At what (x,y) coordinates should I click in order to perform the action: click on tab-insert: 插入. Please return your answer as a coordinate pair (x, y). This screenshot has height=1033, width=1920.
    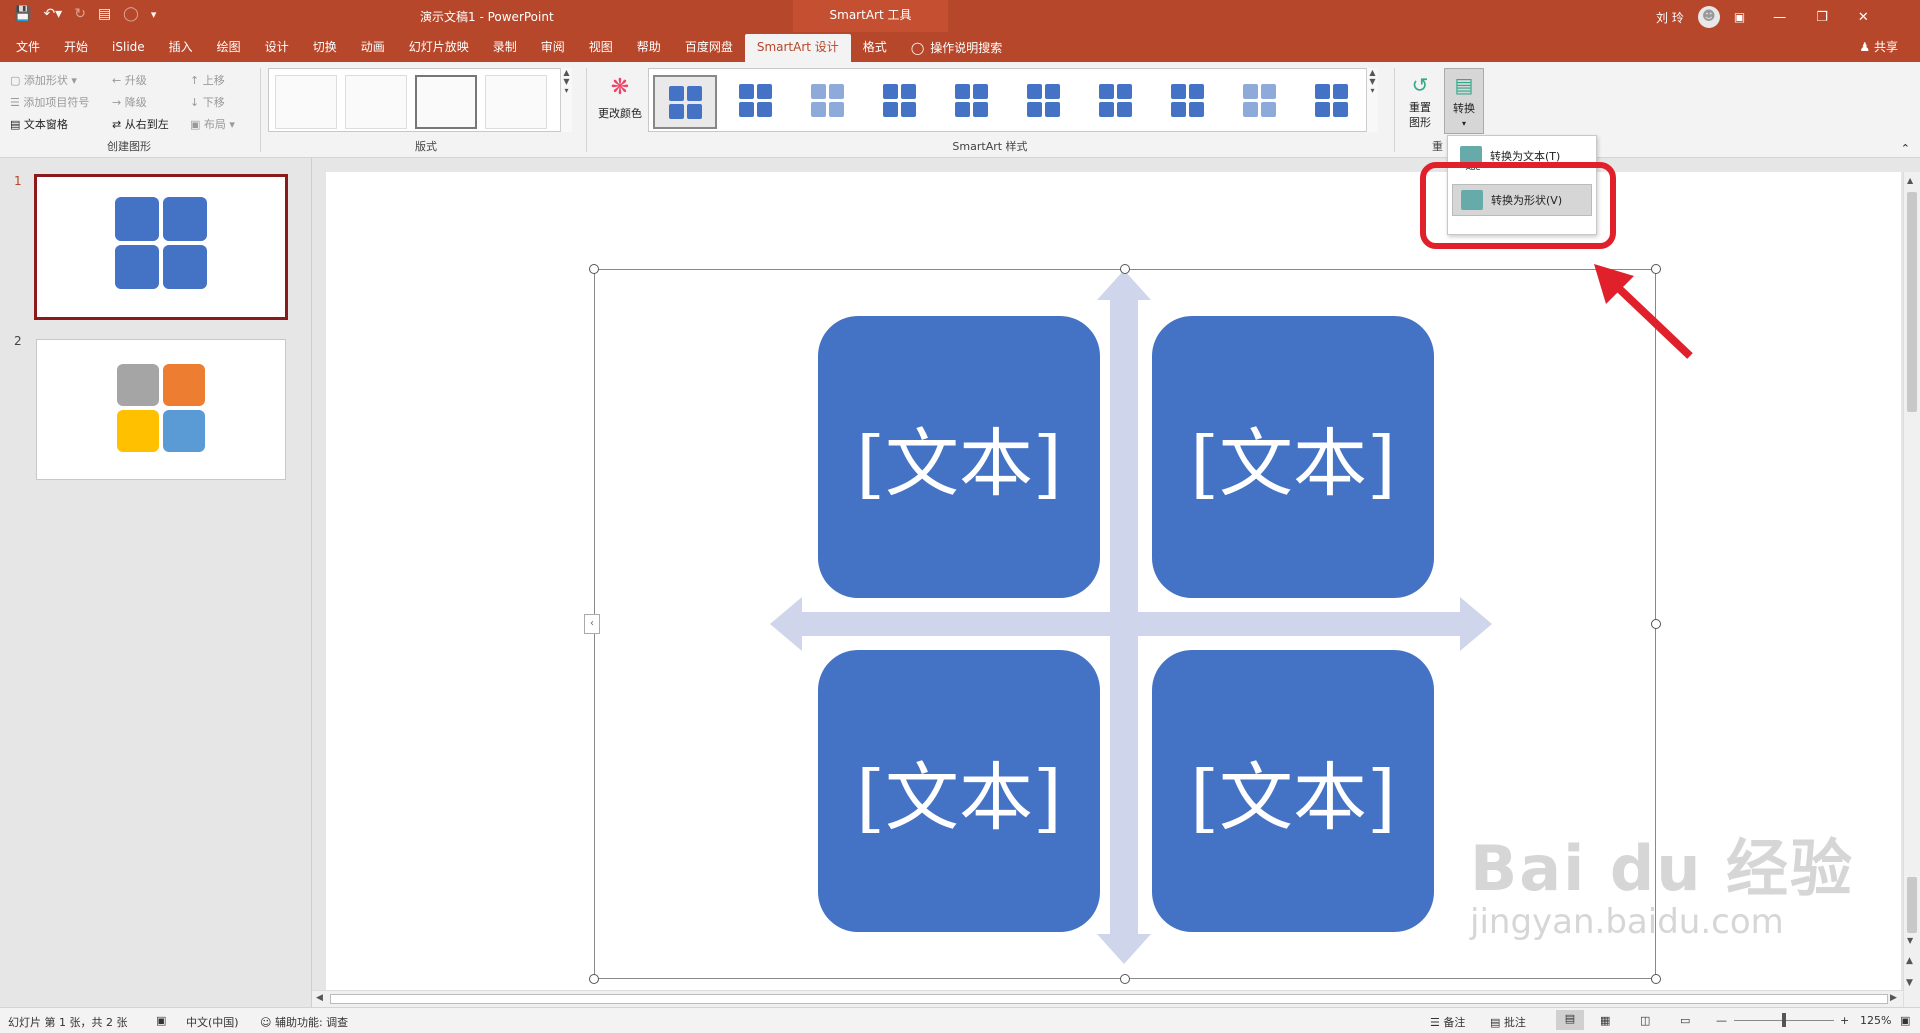
    Looking at the image, I should click on (181, 48).